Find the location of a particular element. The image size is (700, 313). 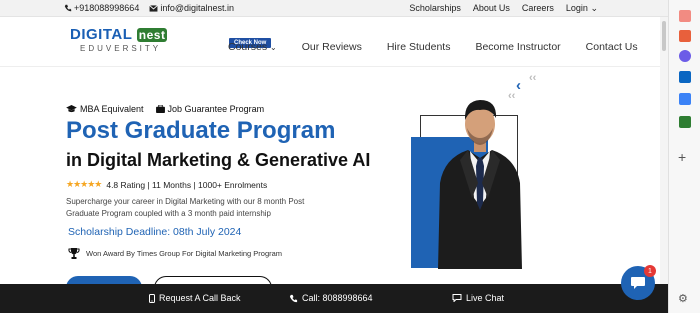

nav-courses-label: Courses is located at coordinates (248, 47).